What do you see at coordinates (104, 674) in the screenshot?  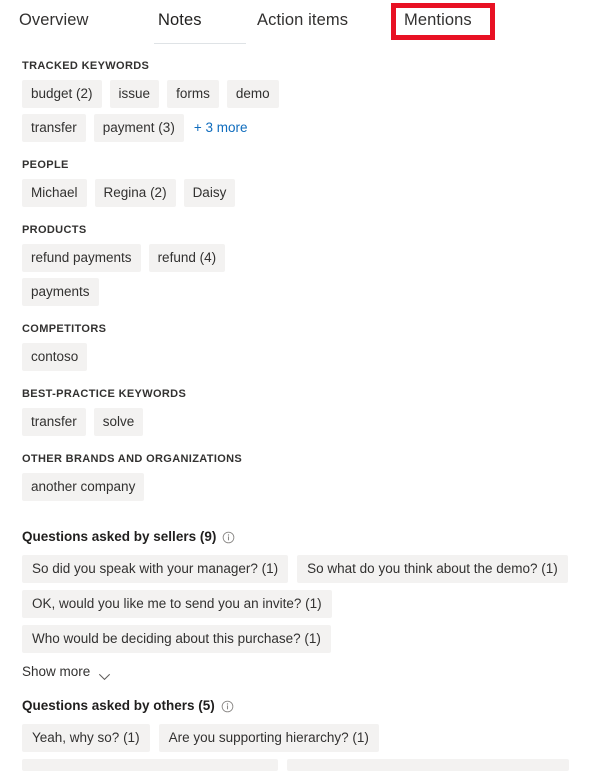 I see `chevron-down-icon` at bounding box center [104, 674].